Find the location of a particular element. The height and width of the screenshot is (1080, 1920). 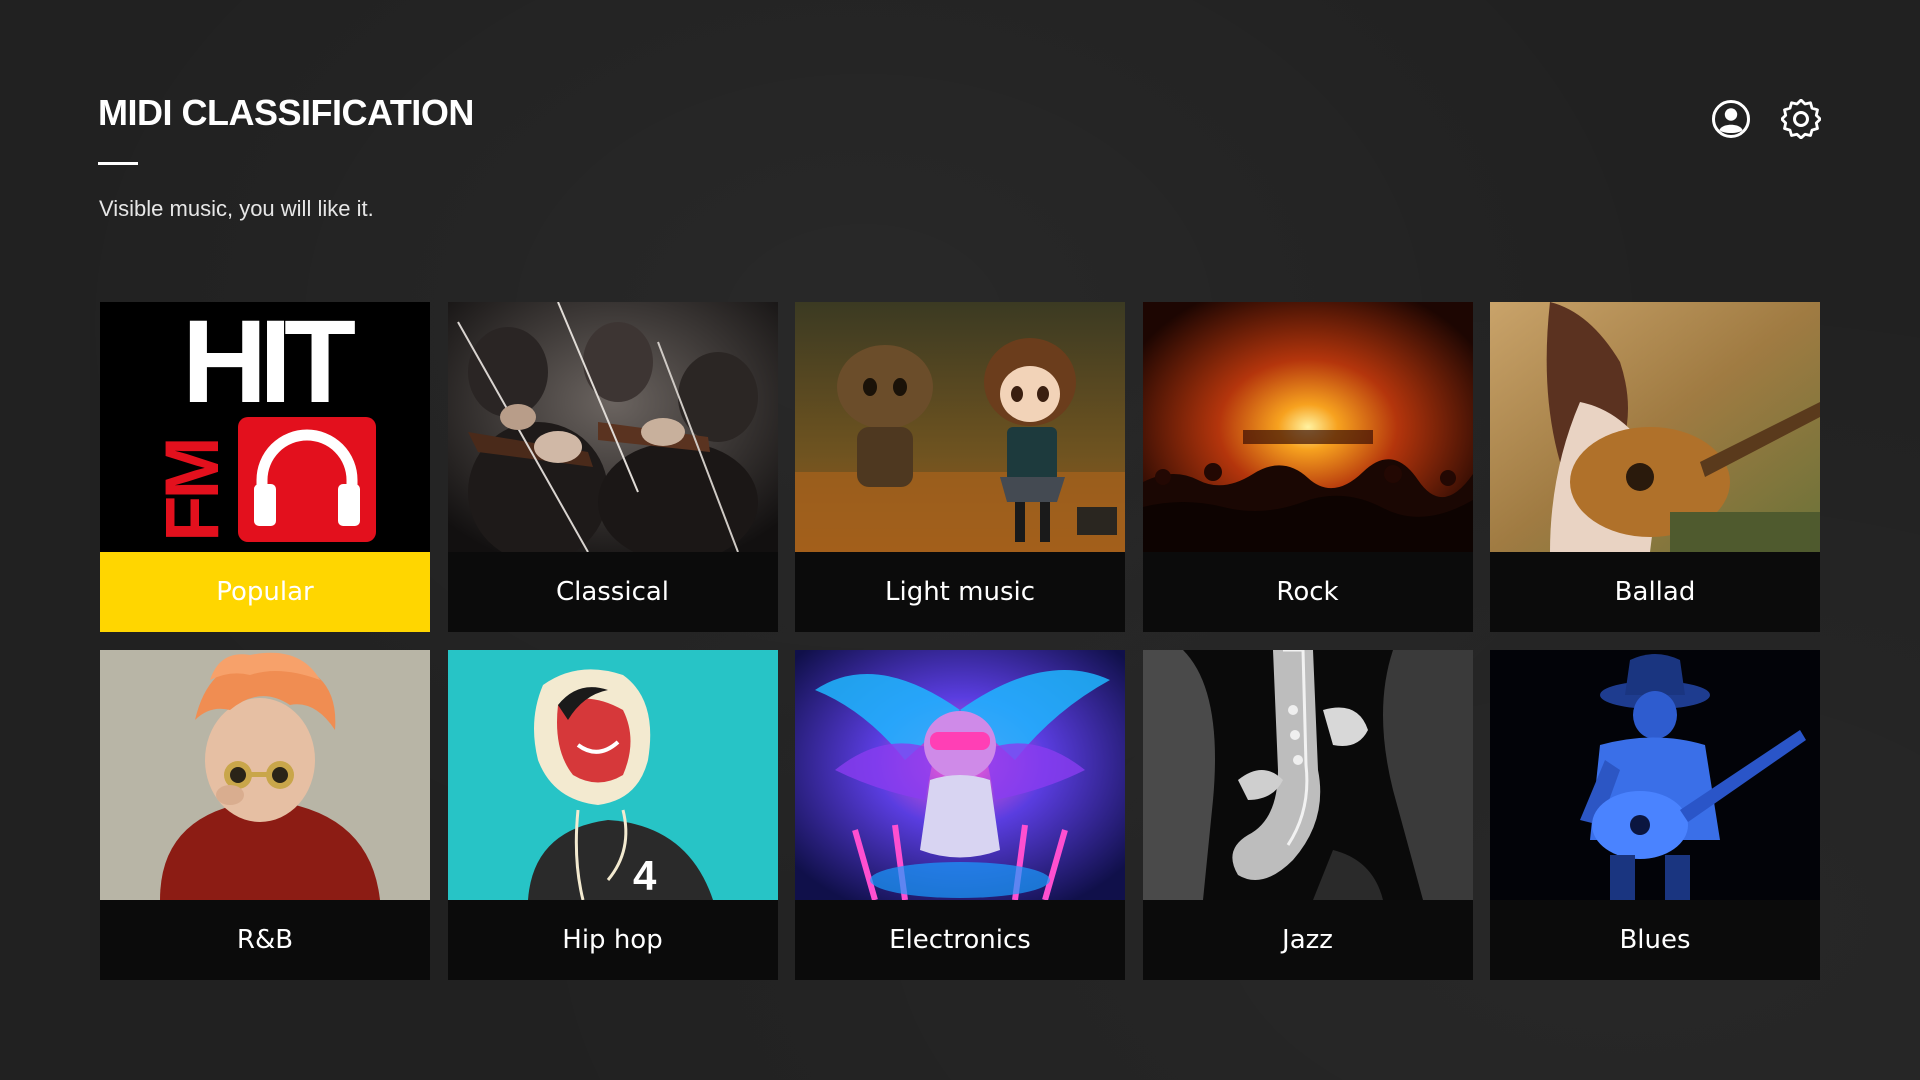

svg-text: 4 is located at coordinates (645, 875).